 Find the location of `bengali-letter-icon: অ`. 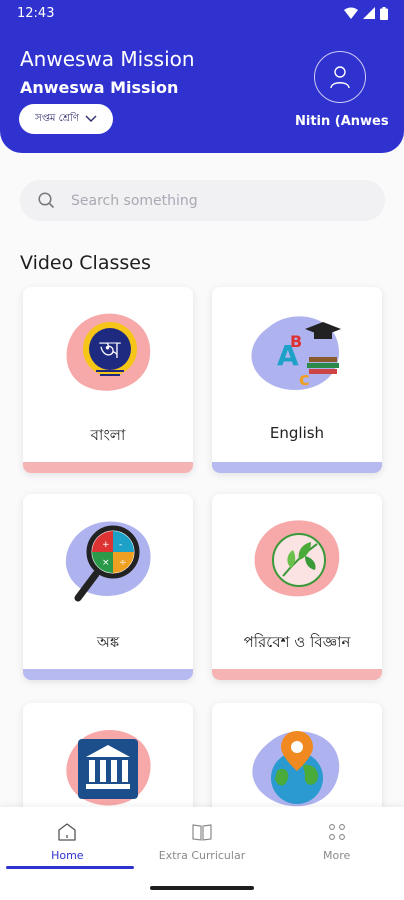

bengali-letter-icon: অ is located at coordinates (108, 352).